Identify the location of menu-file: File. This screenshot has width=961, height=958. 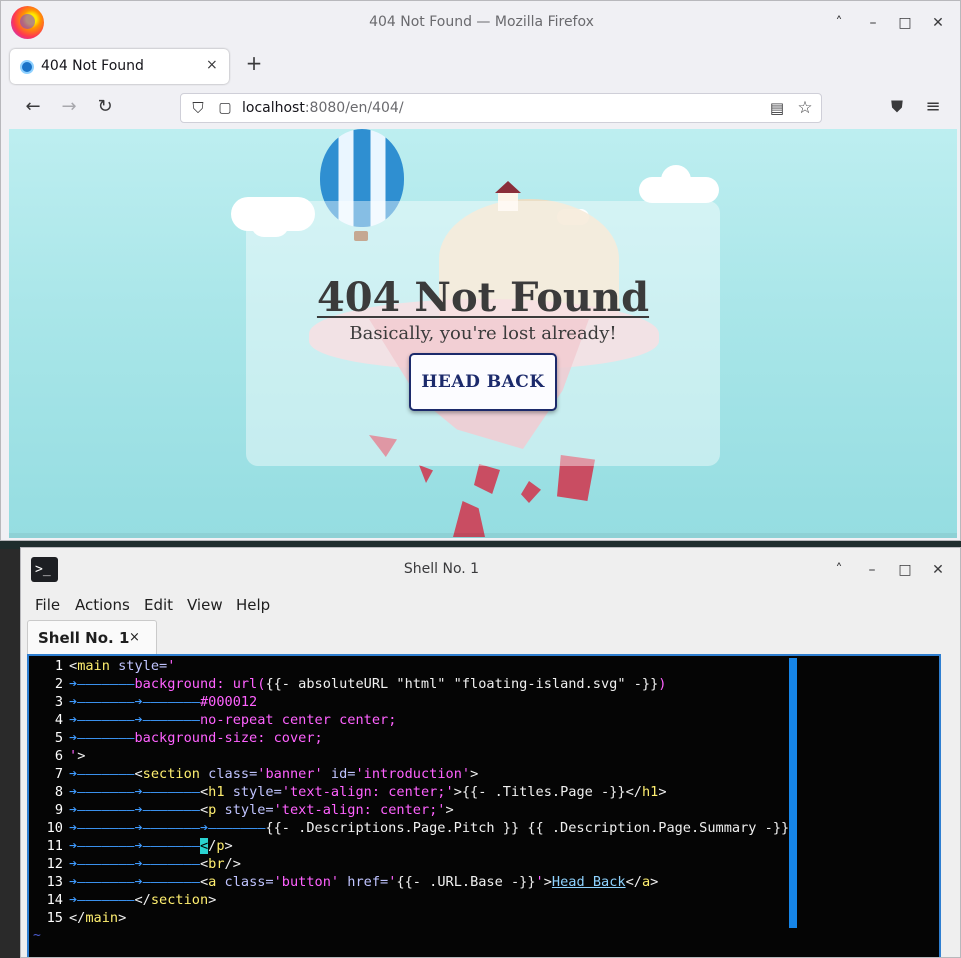
(47, 605).